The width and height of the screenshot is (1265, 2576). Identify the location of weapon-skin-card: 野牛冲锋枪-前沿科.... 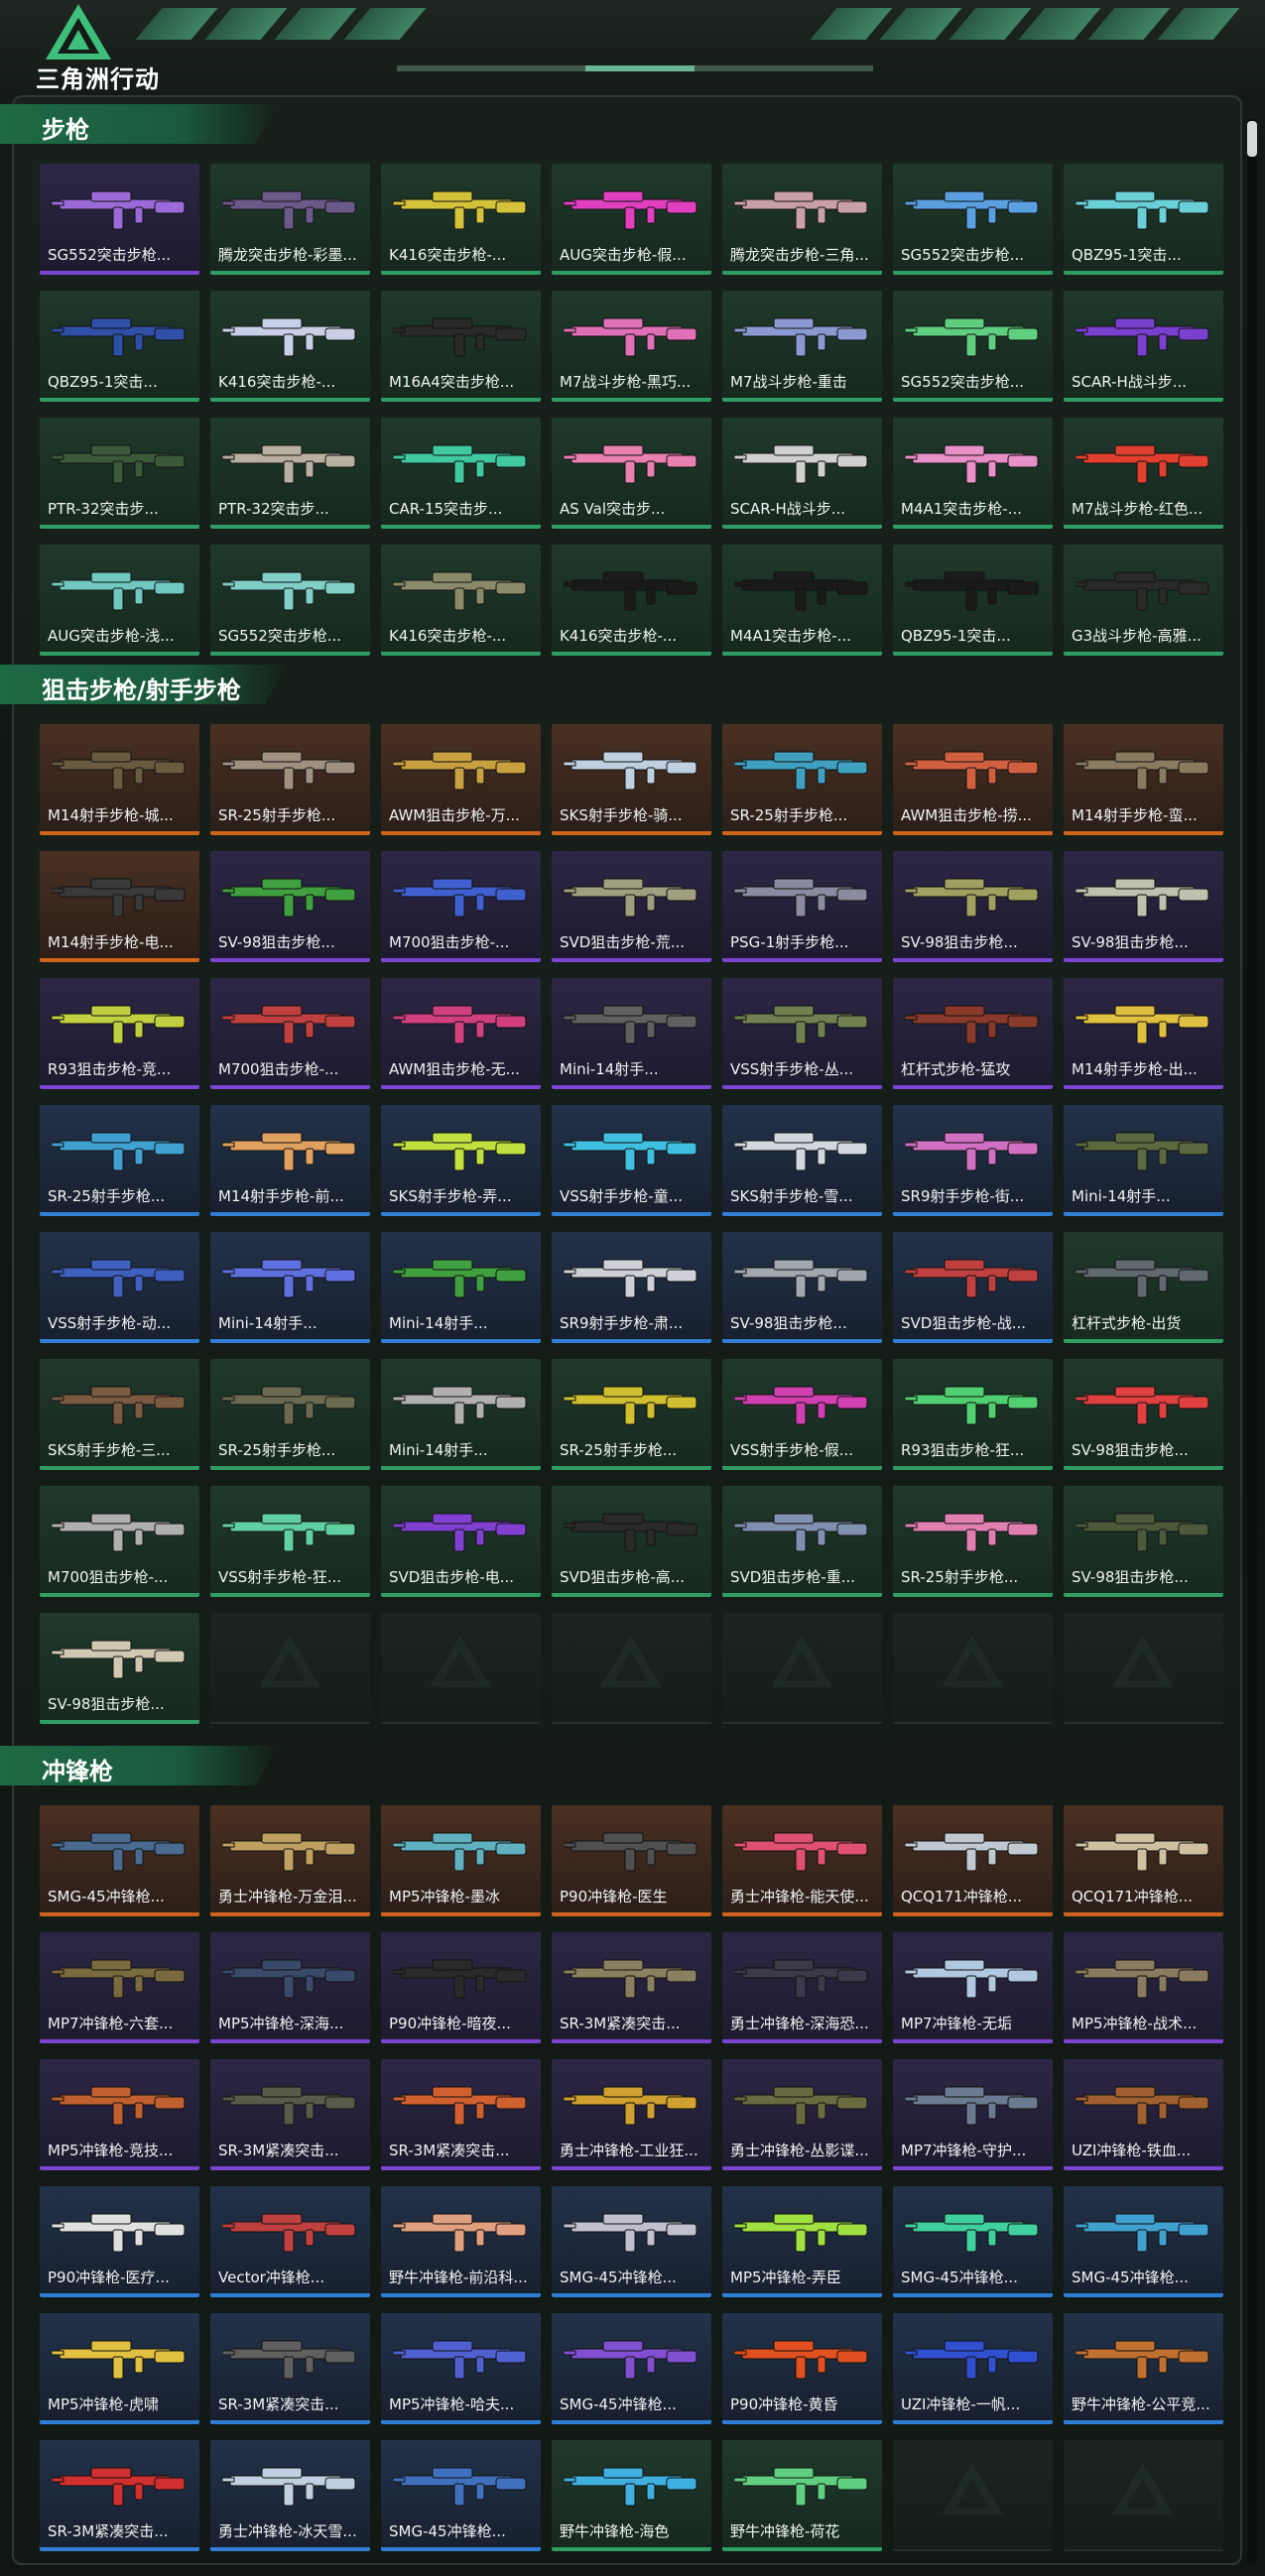
(461, 2241).